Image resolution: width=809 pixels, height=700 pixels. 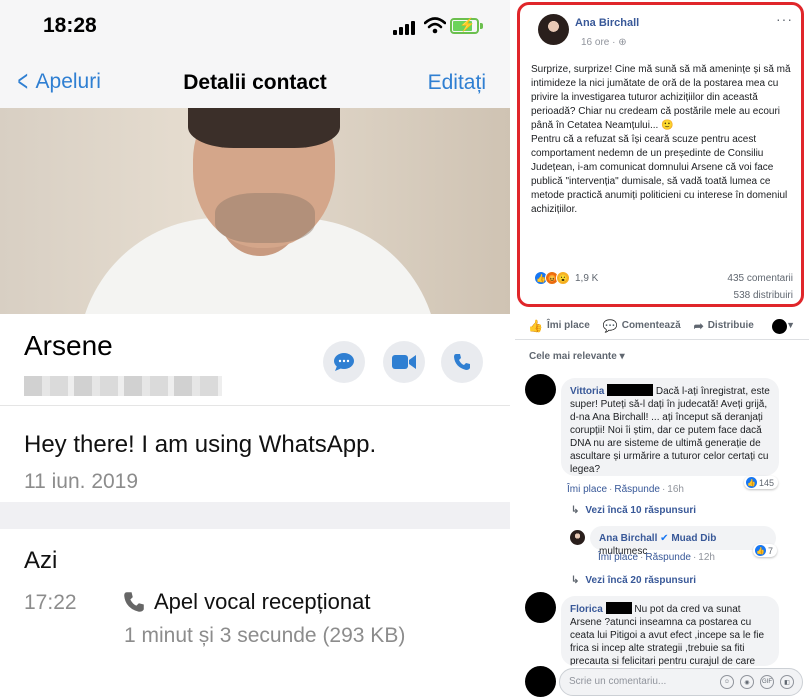 I want to click on reaction-count: 1,9 K, so click(x=587, y=278).